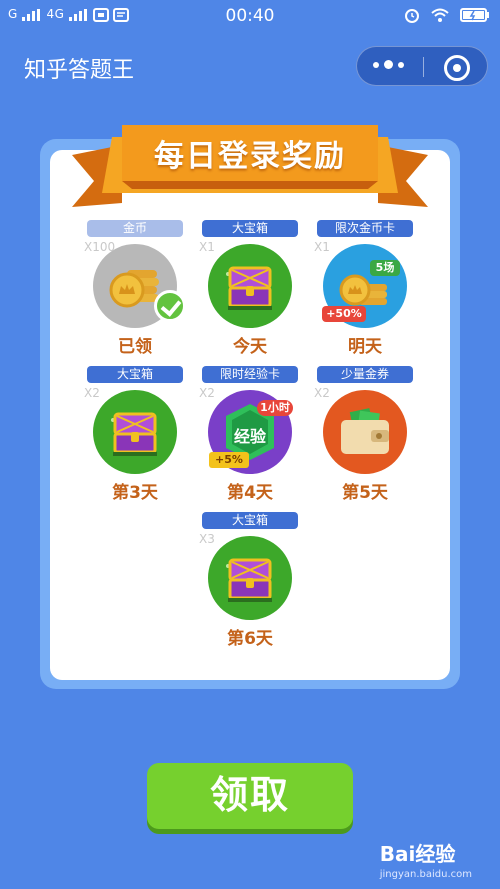  Describe the element at coordinates (250, 796) in the screenshot. I see `claim-button: 领取` at that location.